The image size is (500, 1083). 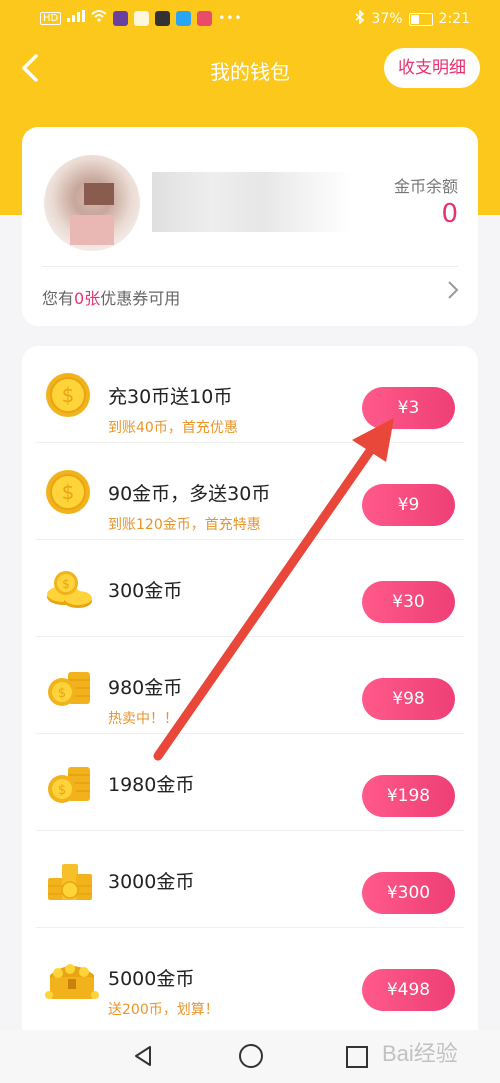 What do you see at coordinates (145, 688) in the screenshot?
I see `package-title: 980金币` at bounding box center [145, 688].